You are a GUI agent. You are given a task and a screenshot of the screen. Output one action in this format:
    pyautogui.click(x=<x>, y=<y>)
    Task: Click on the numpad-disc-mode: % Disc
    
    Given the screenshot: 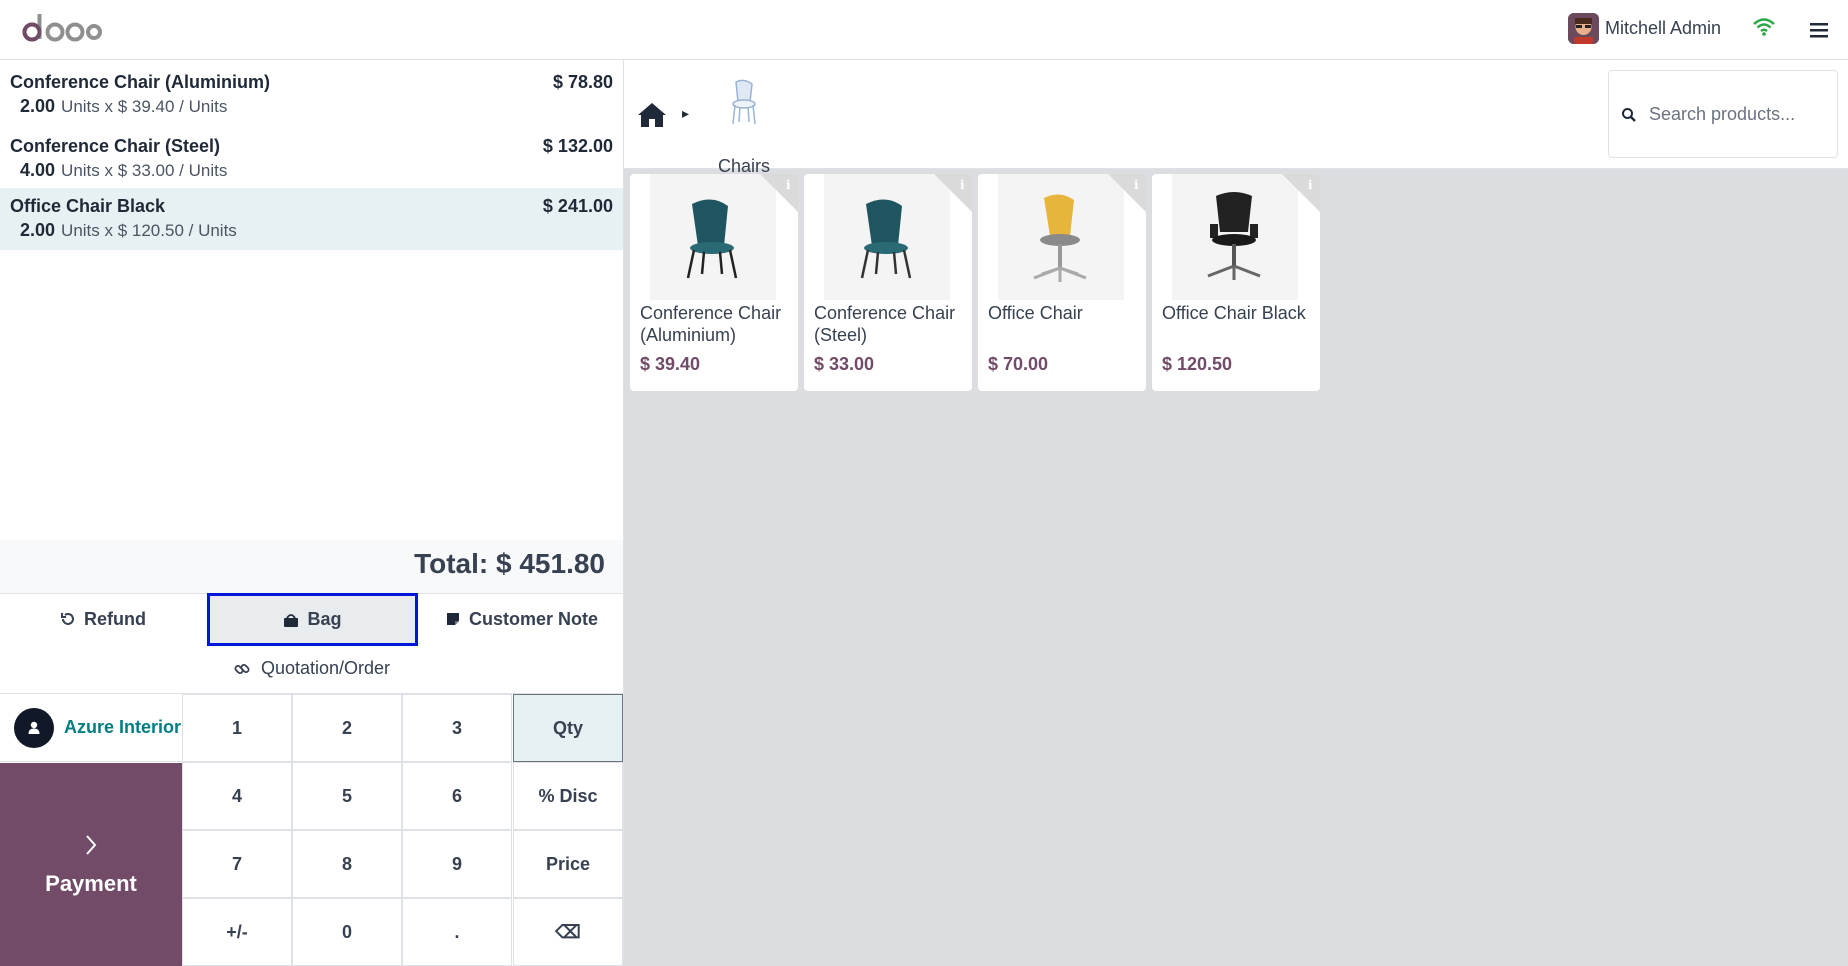 What is the action you would take?
    pyautogui.click(x=568, y=796)
    